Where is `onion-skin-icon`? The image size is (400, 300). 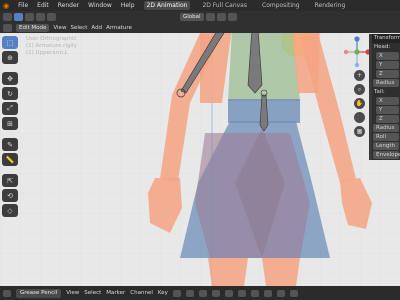 onion-skin-icon is located at coordinates (202, 293).